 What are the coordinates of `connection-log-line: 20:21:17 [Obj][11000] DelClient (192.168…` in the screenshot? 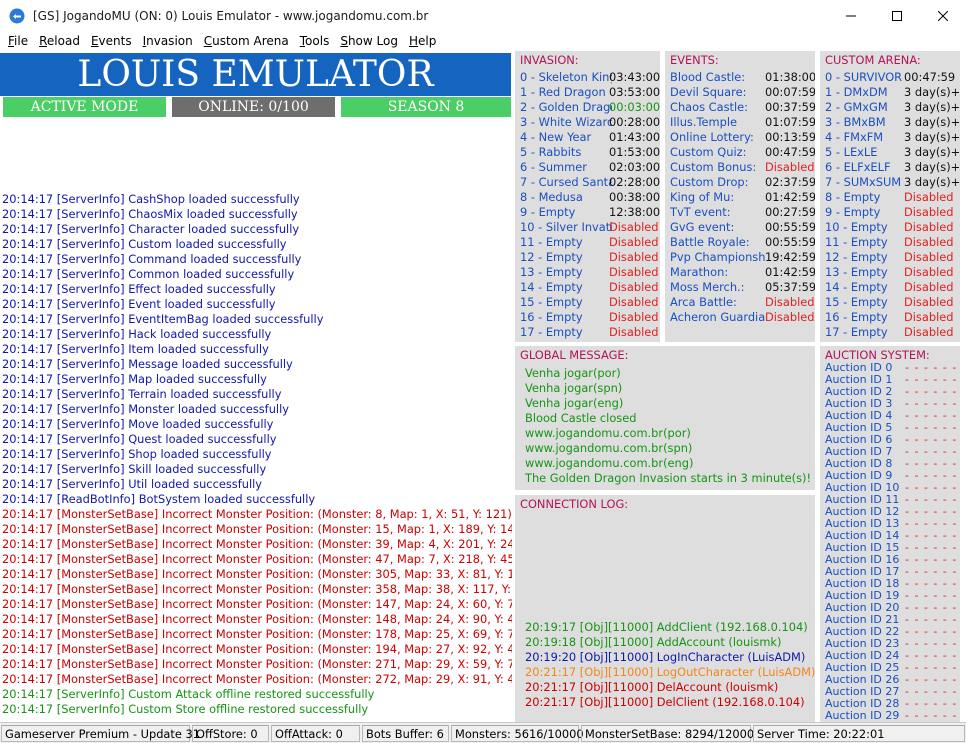 It's located at (665, 702).